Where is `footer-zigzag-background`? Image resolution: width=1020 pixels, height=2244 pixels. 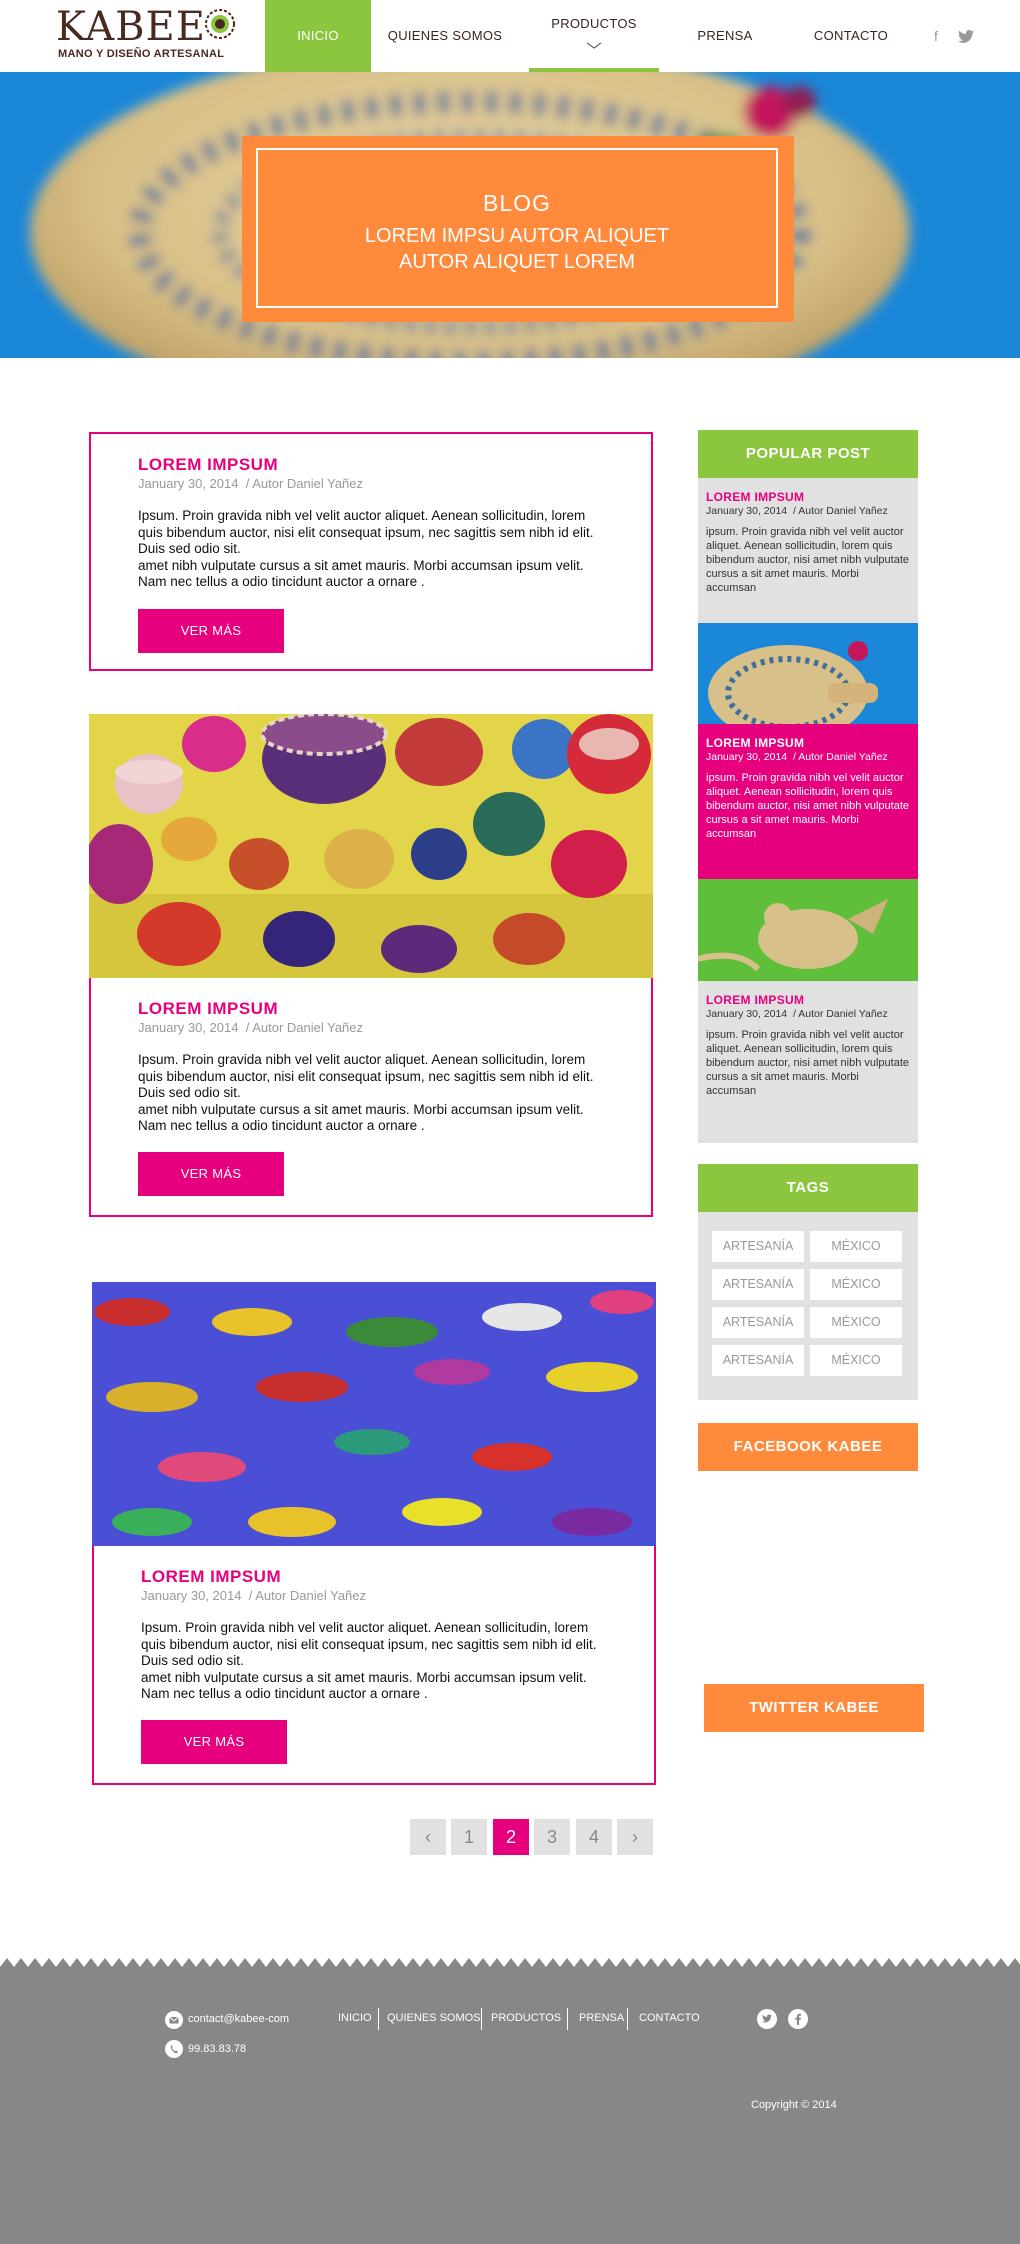 footer-zigzag-background is located at coordinates (510, 2101).